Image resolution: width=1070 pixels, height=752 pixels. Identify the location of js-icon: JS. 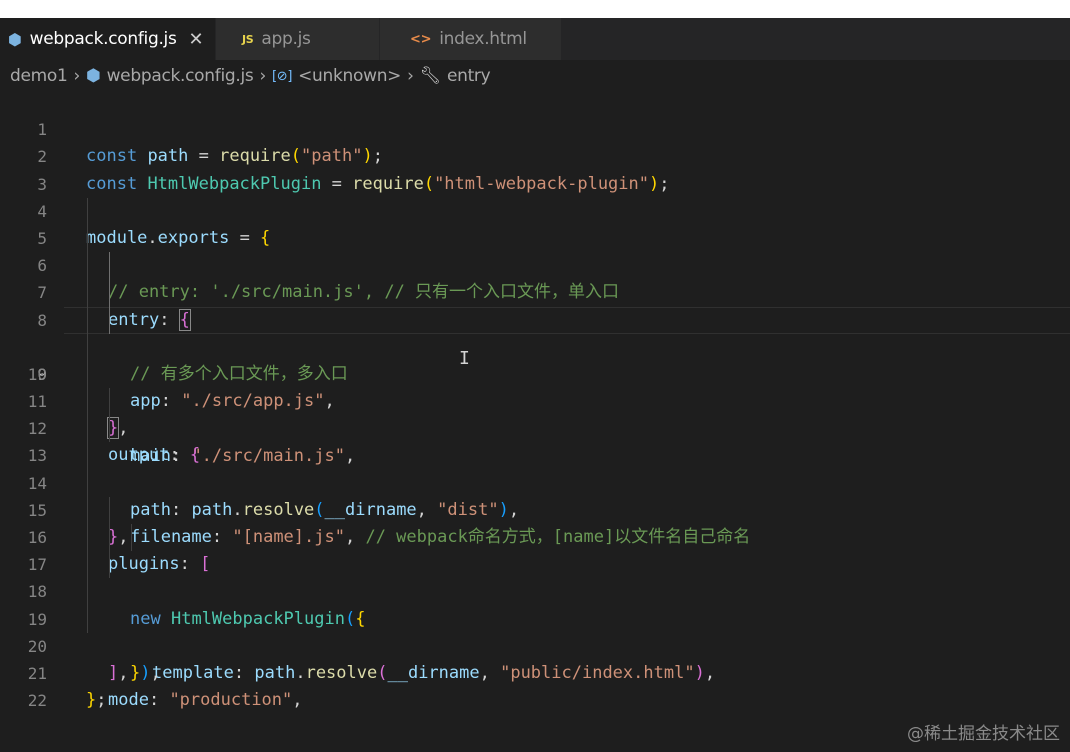
(248, 39).